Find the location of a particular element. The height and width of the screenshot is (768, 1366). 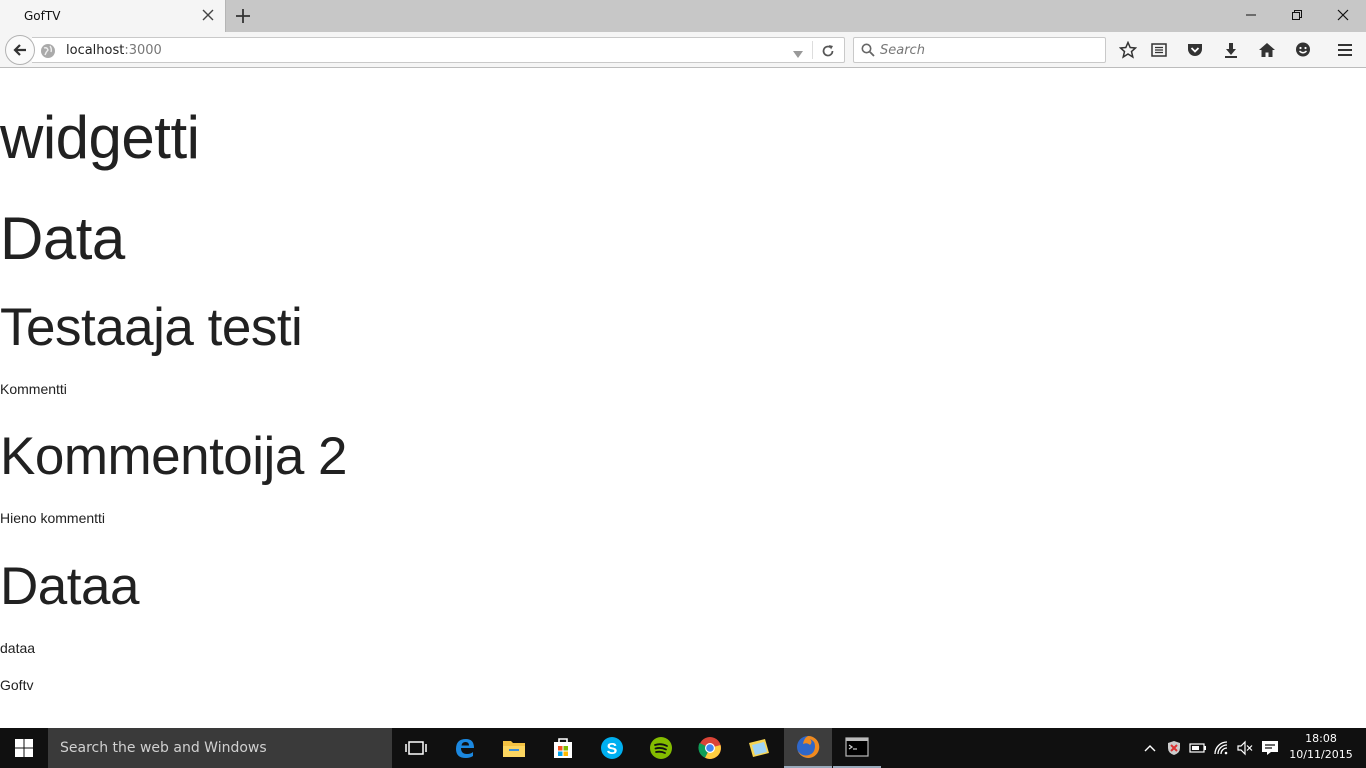

search-input: Search is located at coordinates (902, 50).